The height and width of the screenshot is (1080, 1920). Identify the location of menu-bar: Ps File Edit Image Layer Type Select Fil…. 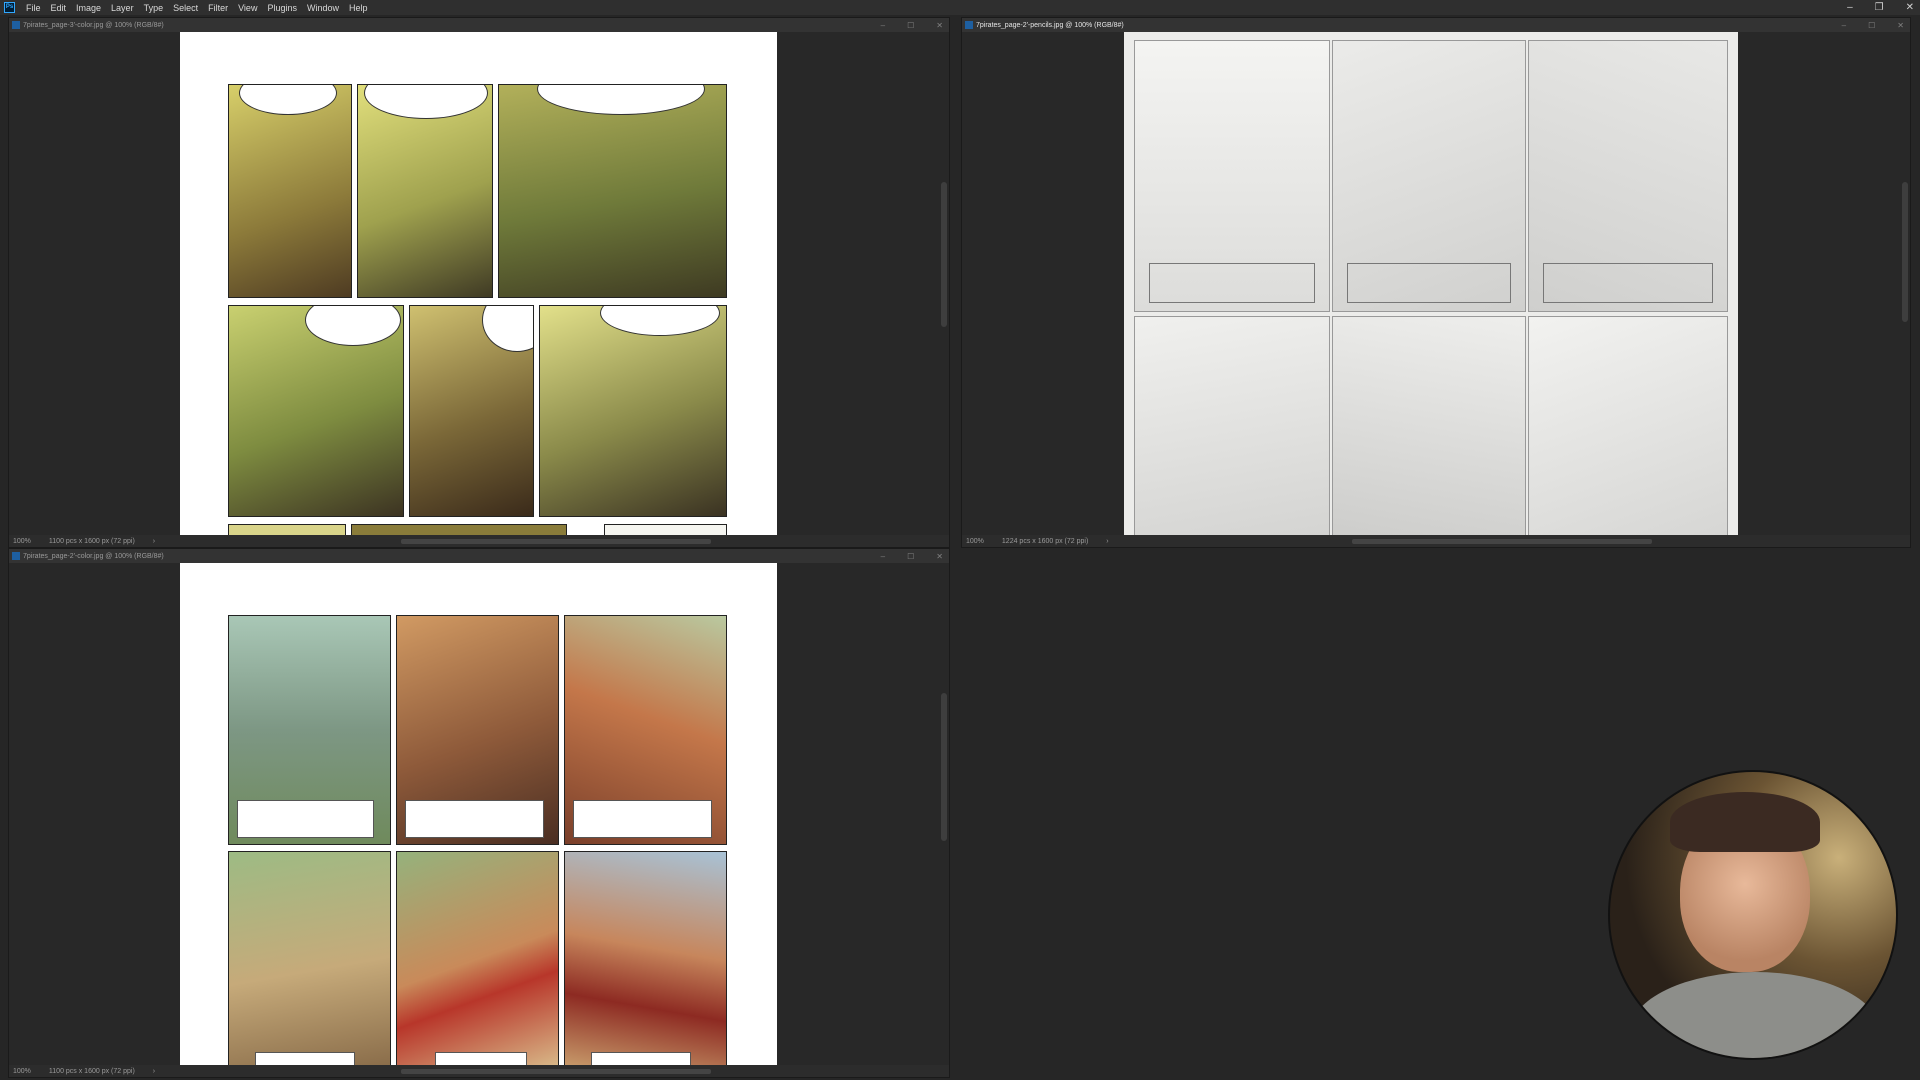
(960, 7).